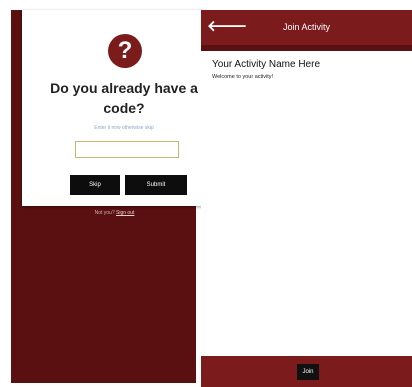 Image resolution: width=412 pixels, height=387 pixels. Describe the element at coordinates (227, 27) in the screenshot. I see `back-arrow-icon: 🡐` at that location.